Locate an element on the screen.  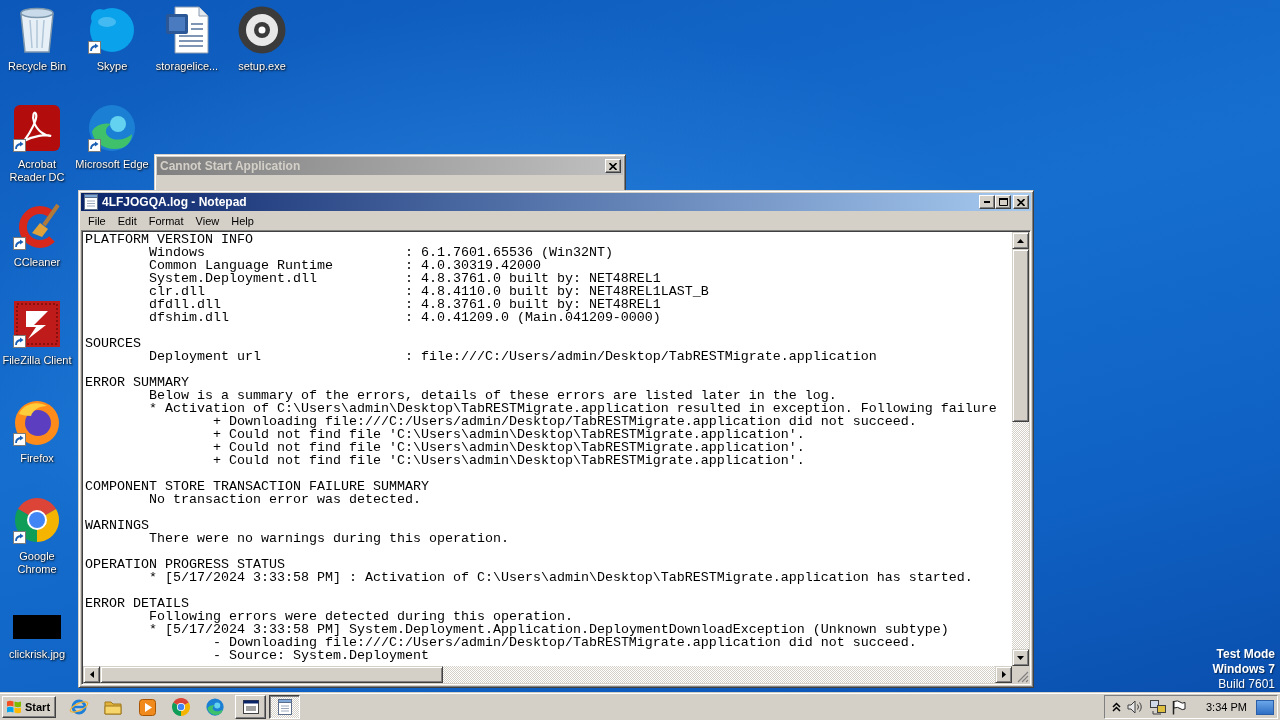
clock: 3:34 PM is located at coordinates (1226, 707).